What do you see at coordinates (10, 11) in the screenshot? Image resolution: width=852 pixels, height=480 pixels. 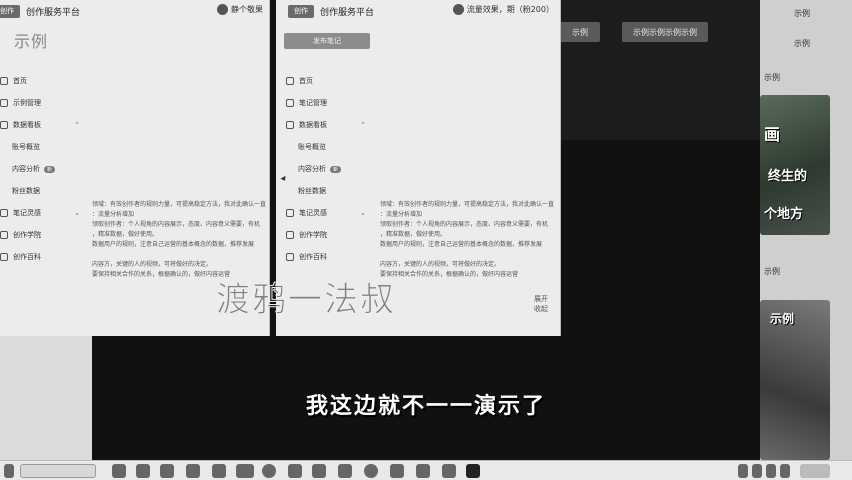 I see `left-logo: 创作` at bounding box center [10, 11].